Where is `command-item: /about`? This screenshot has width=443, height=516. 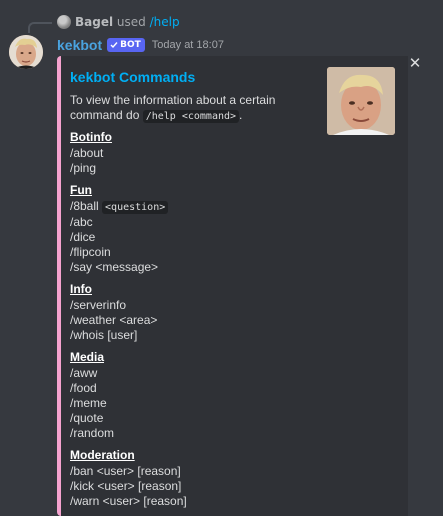
command-item: /about is located at coordinates (128, 153).